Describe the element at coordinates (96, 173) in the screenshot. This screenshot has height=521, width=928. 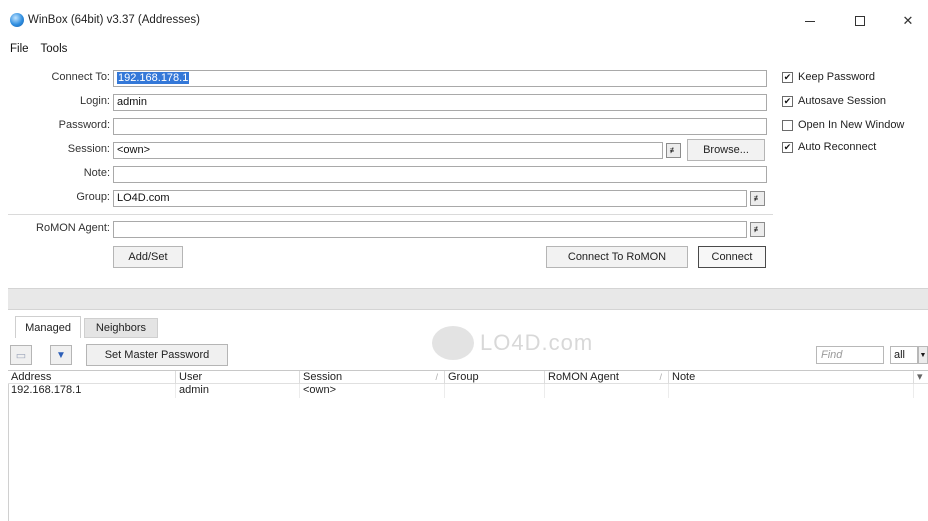
I see `note-label: Note:` at that location.